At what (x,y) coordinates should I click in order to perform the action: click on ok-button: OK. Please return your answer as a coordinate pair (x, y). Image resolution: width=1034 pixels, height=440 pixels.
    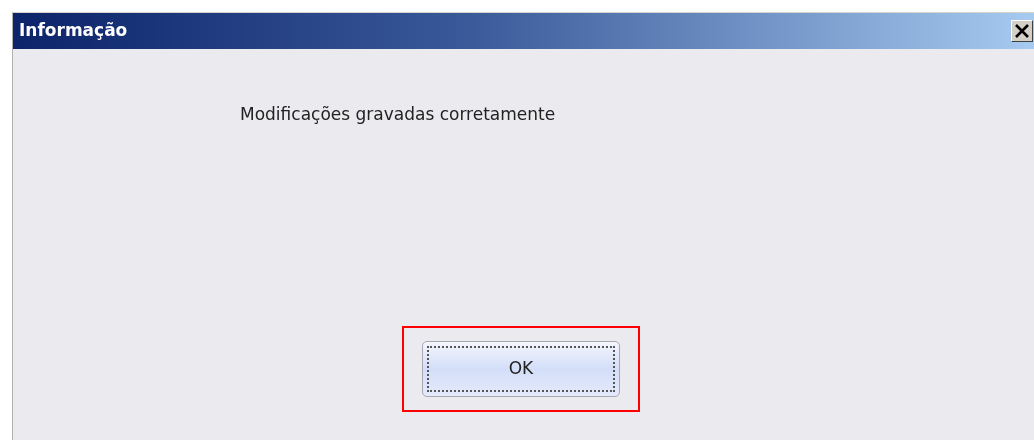
    Looking at the image, I should click on (521, 369).